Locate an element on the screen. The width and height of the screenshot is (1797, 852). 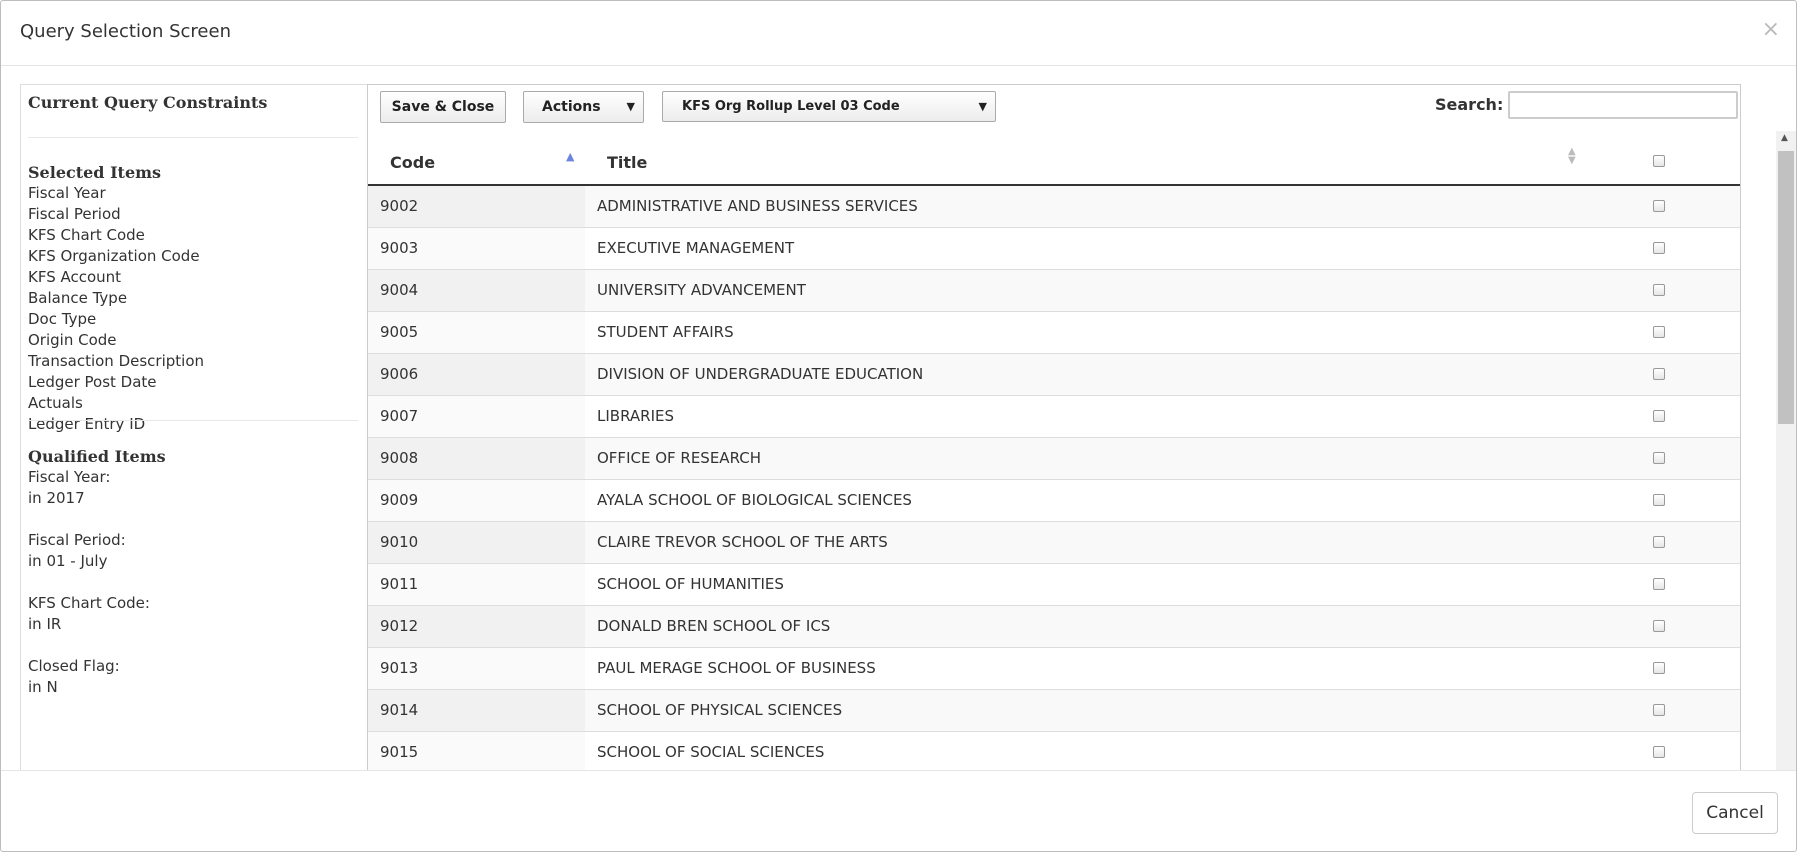
modal-header: Query Selection Screen × is located at coordinates (898, 33).